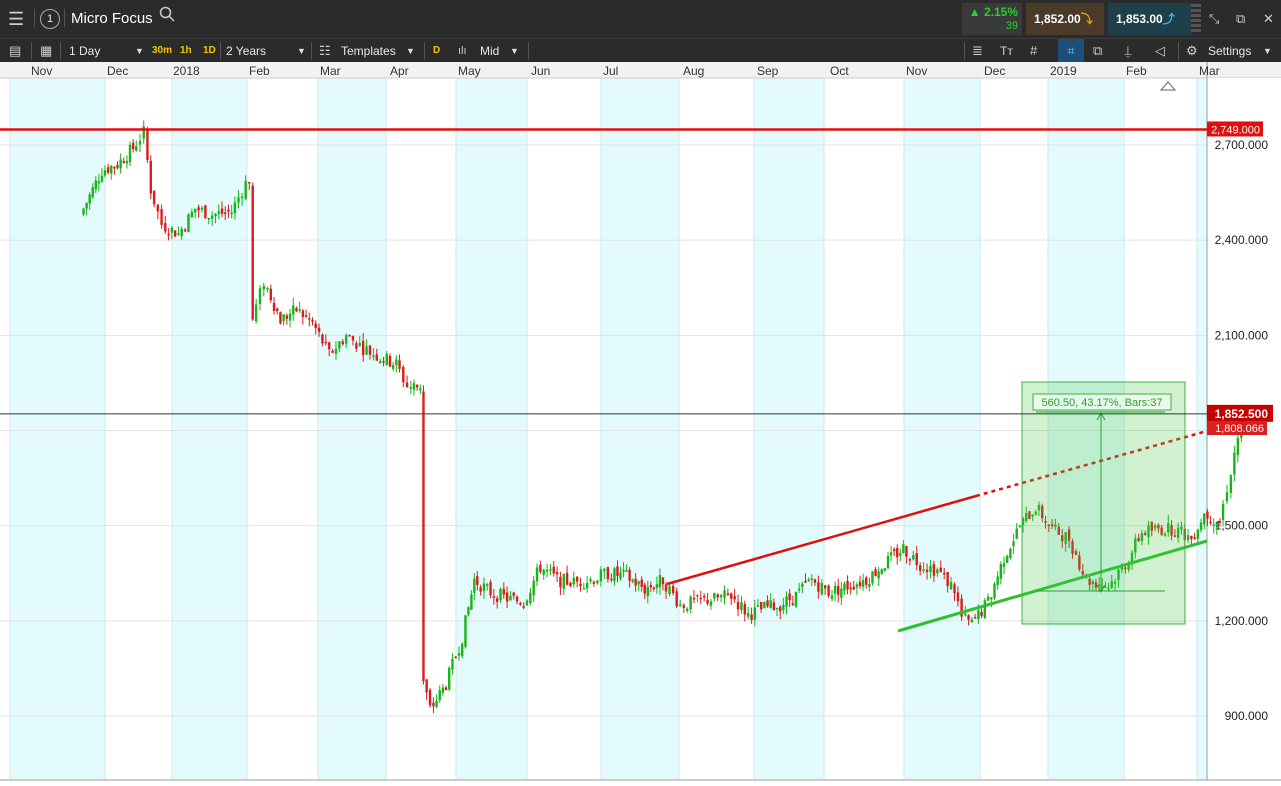  I want to click on crosshair-icon: #, so click(1033, 51).